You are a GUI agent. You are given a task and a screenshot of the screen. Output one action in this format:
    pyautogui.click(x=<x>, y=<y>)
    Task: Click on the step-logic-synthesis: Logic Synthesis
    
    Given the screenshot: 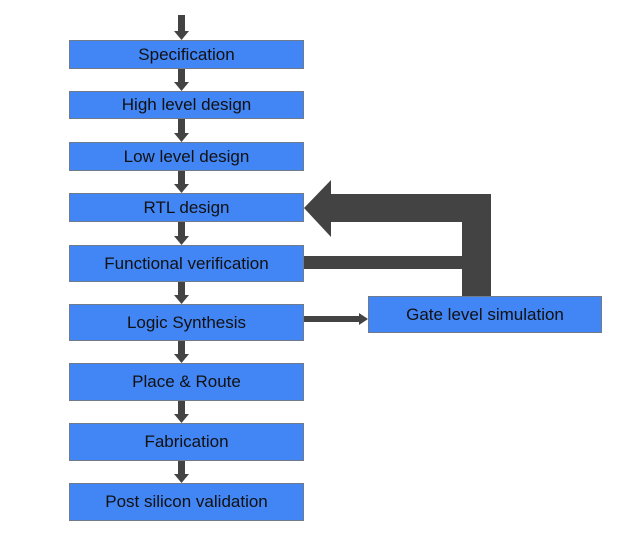 What is the action you would take?
    pyautogui.click(x=186, y=322)
    